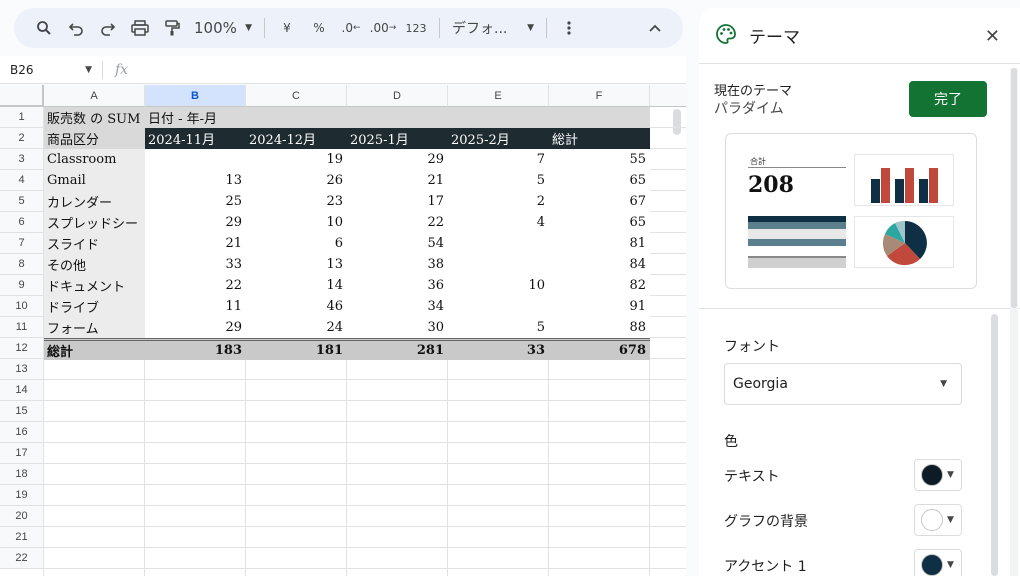 This screenshot has height=576, width=1020. Describe the element at coordinates (383, 28) in the screenshot. I see `increase-decimal-button: .00 →` at that location.